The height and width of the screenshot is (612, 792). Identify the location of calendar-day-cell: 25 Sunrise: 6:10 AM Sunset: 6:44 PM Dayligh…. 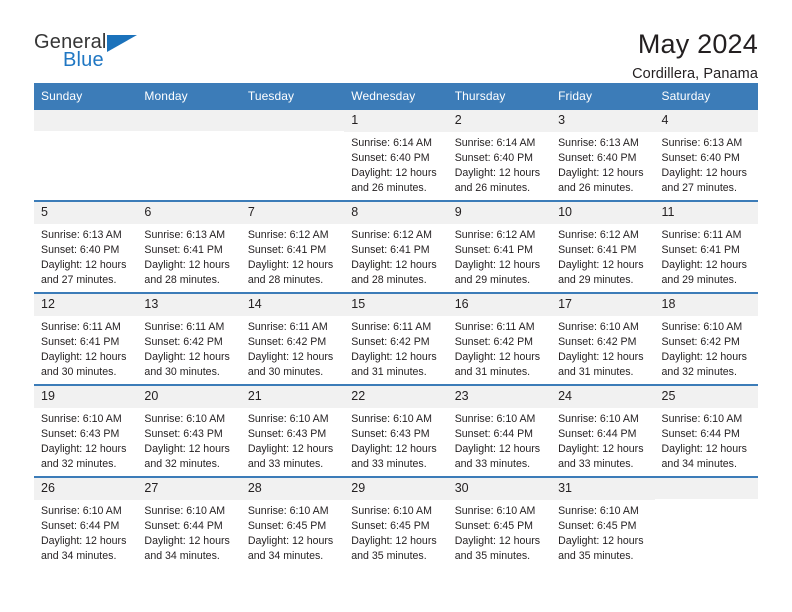
(706, 430).